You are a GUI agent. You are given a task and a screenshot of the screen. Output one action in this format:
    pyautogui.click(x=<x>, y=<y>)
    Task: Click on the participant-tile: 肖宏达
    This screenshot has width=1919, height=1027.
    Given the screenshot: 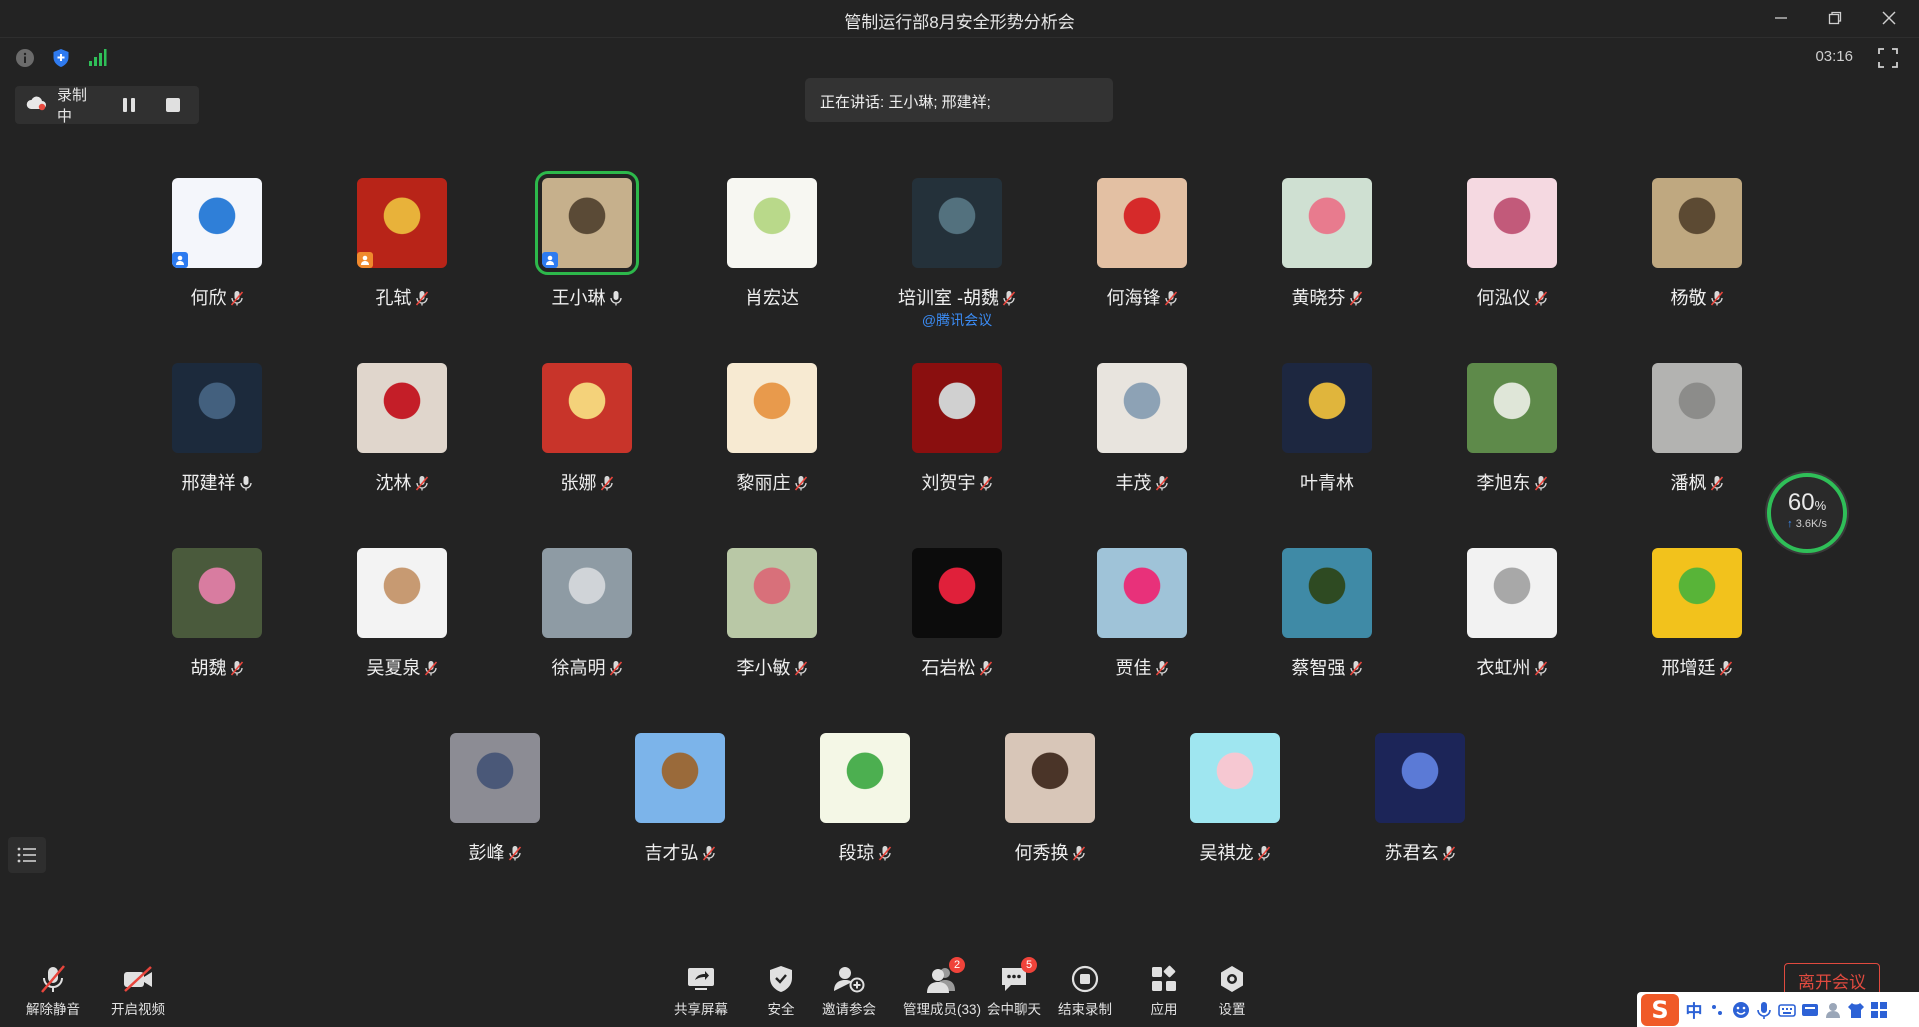 What is the action you would take?
    pyautogui.click(x=772, y=258)
    